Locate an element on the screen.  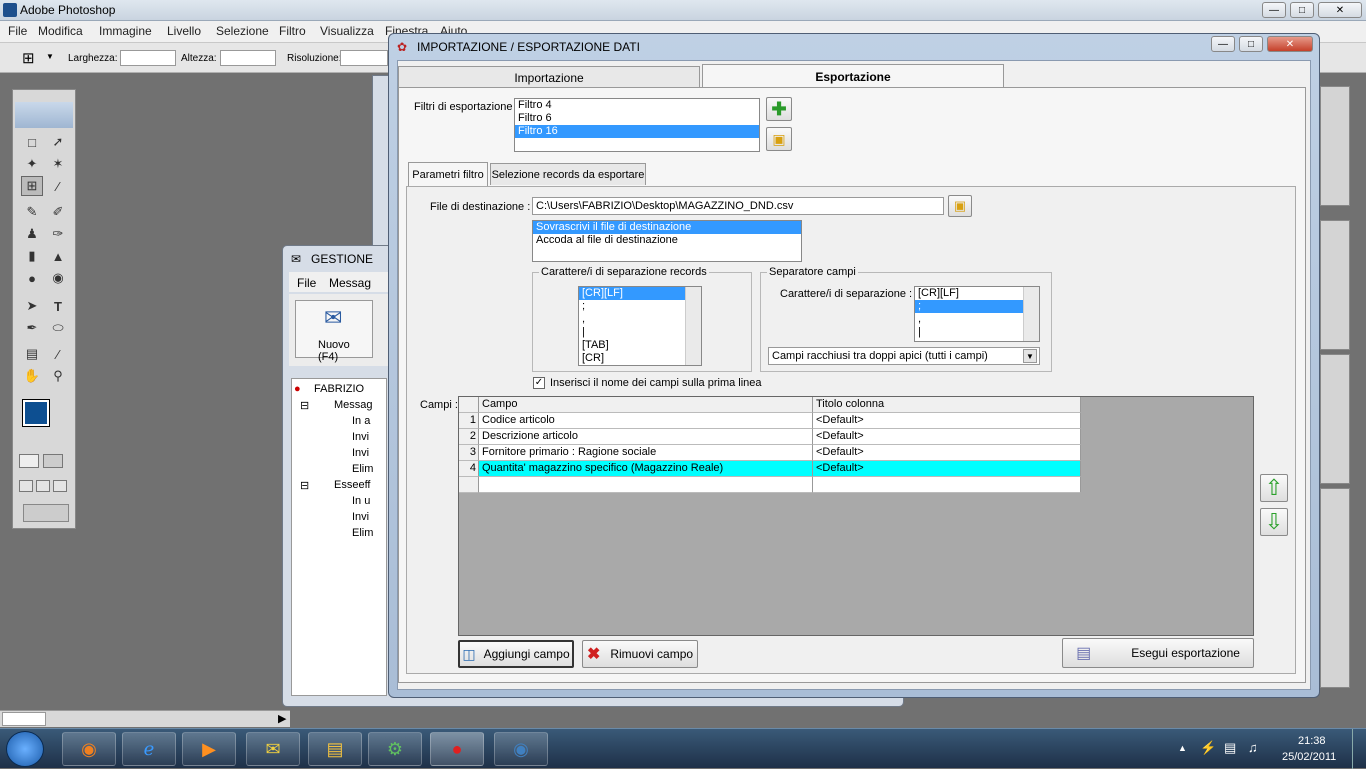
menu-file: File is located at coordinates (17, 31).